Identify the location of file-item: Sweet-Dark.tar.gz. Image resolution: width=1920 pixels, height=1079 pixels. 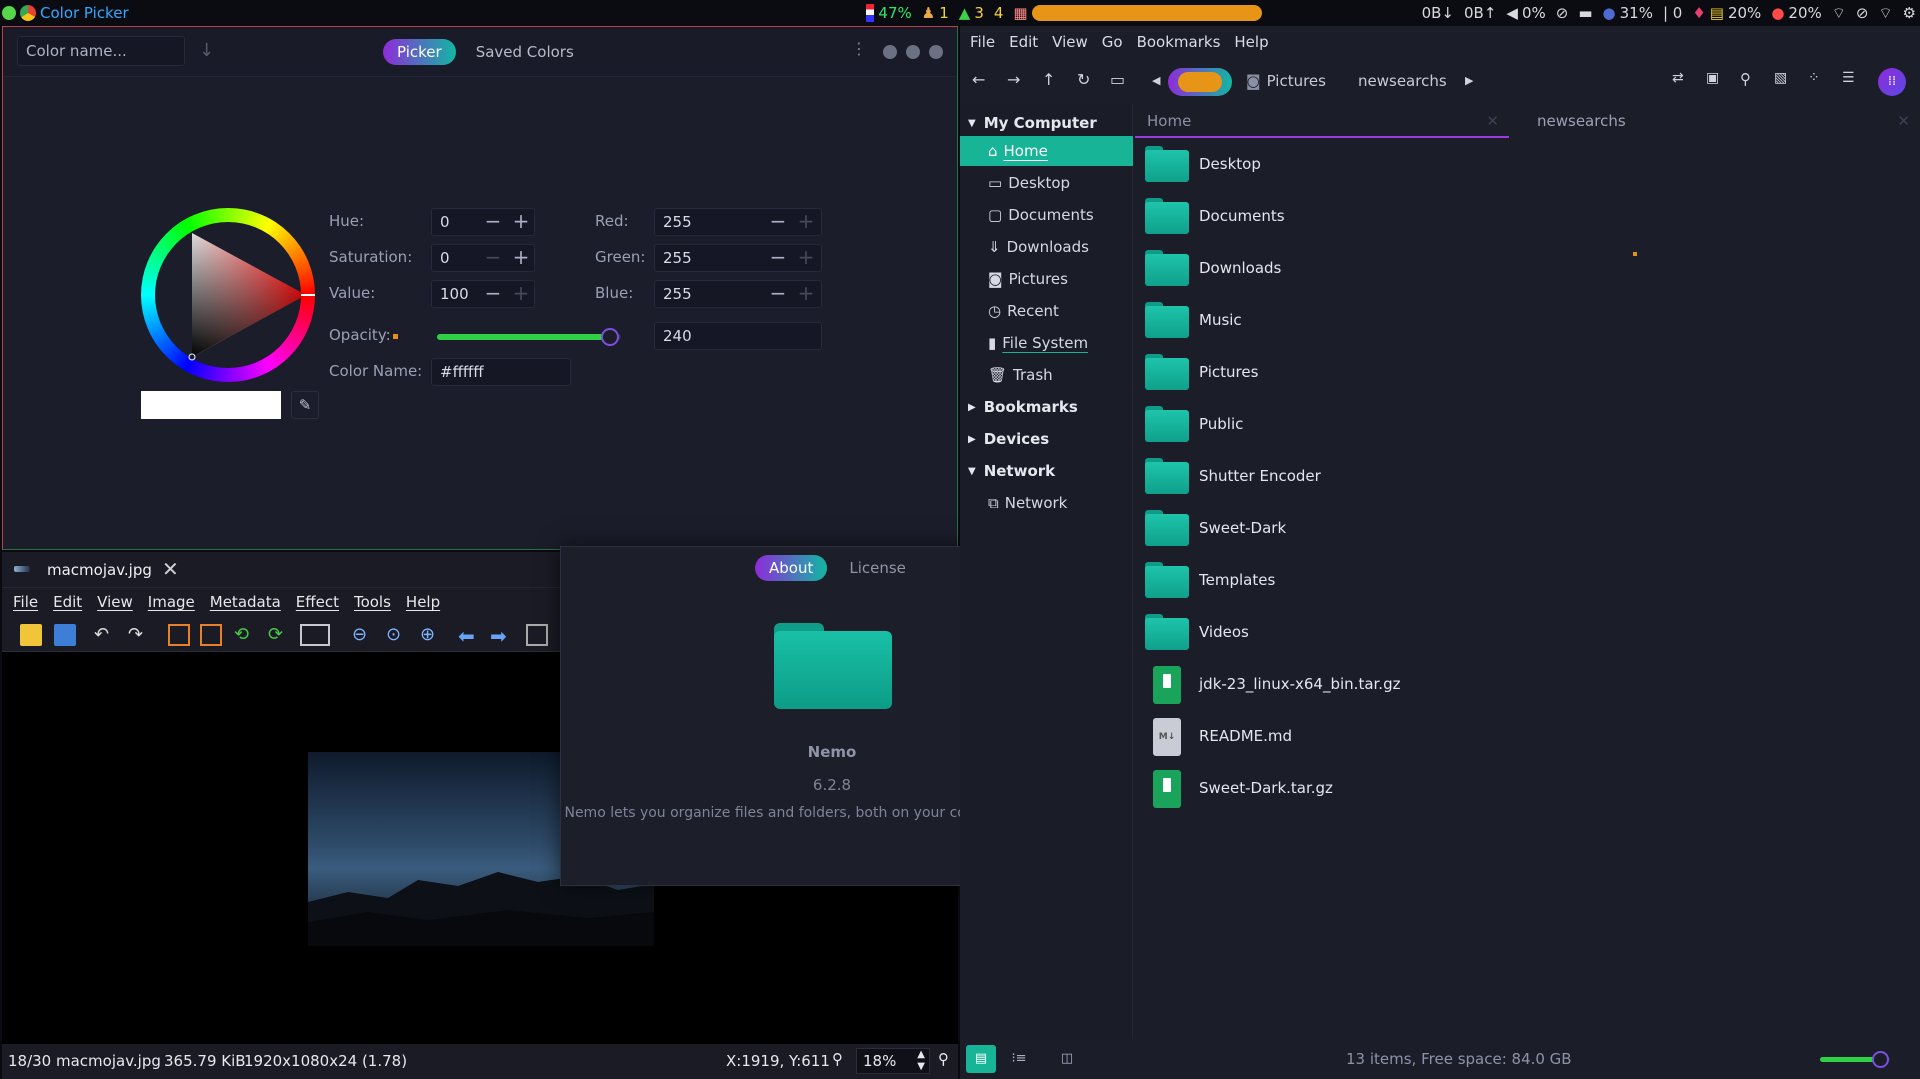
(1239, 788).